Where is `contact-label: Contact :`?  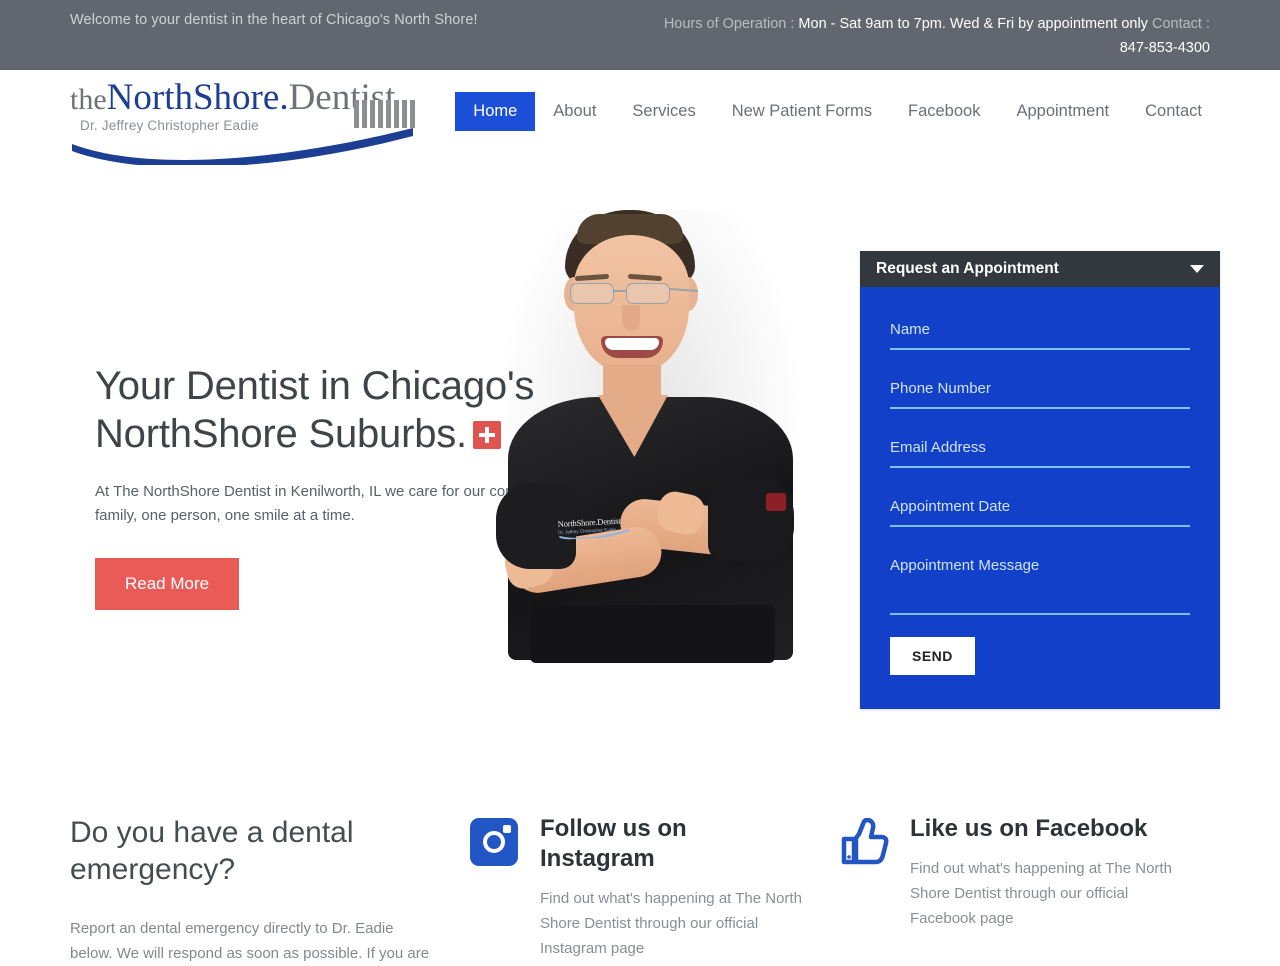 contact-label: Contact : is located at coordinates (1180, 24).